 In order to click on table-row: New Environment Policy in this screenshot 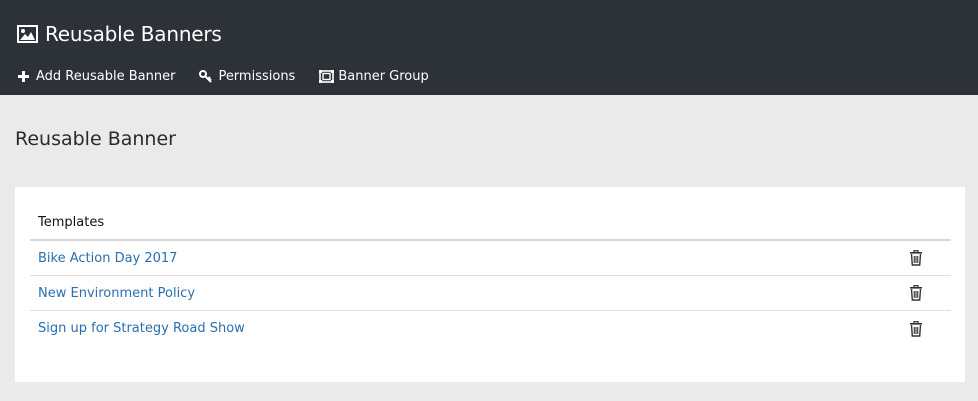, I will do `click(490, 293)`.